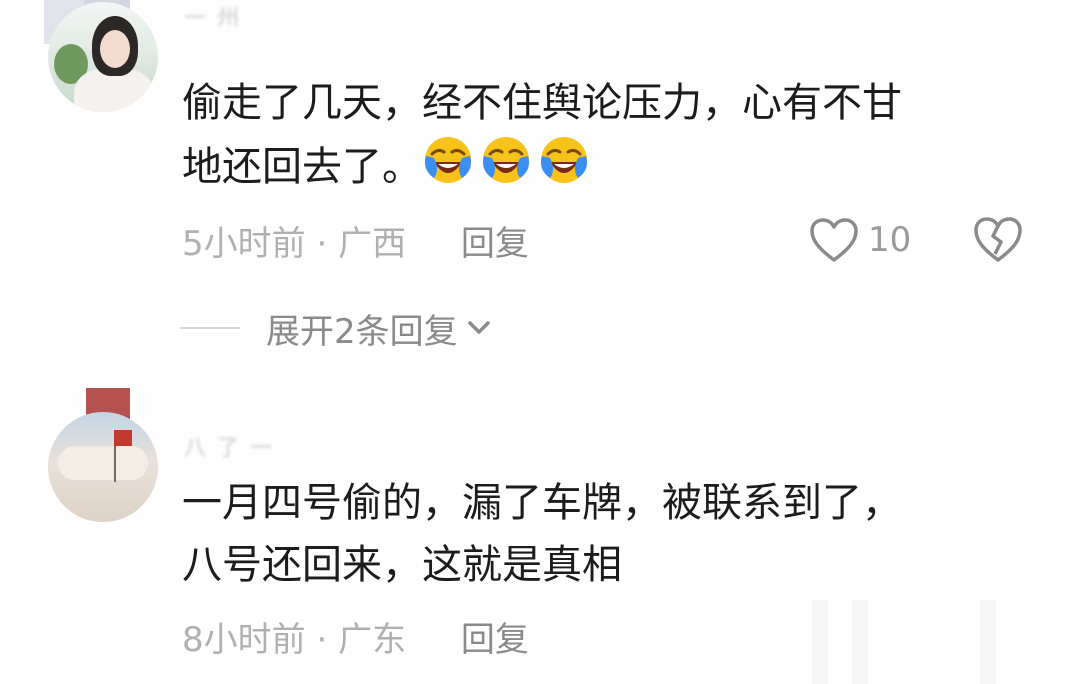 The width and height of the screenshot is (1080, 684). I want to click on comment-text-line2: 地还回去了。, so click(389, 166).